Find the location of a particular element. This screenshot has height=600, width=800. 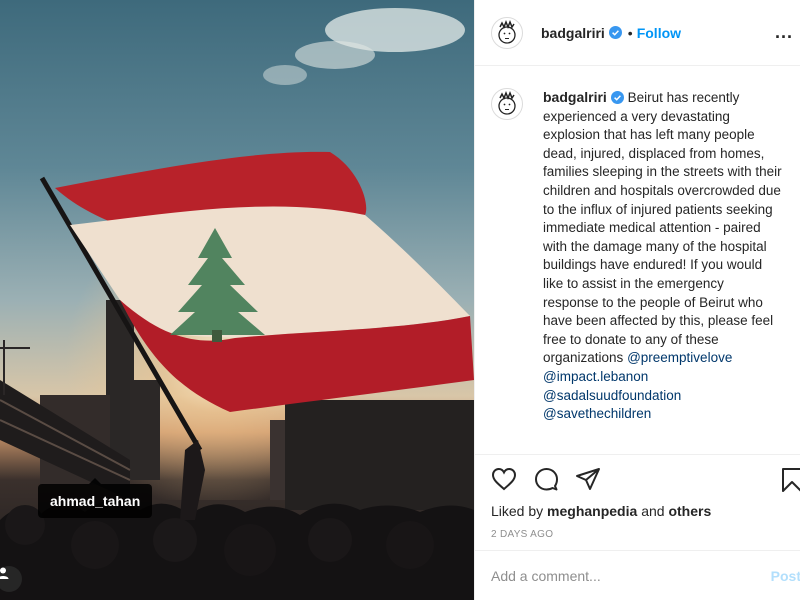

post-timestamp: 2 DAYS AGO is located at coordinates (522, 534).